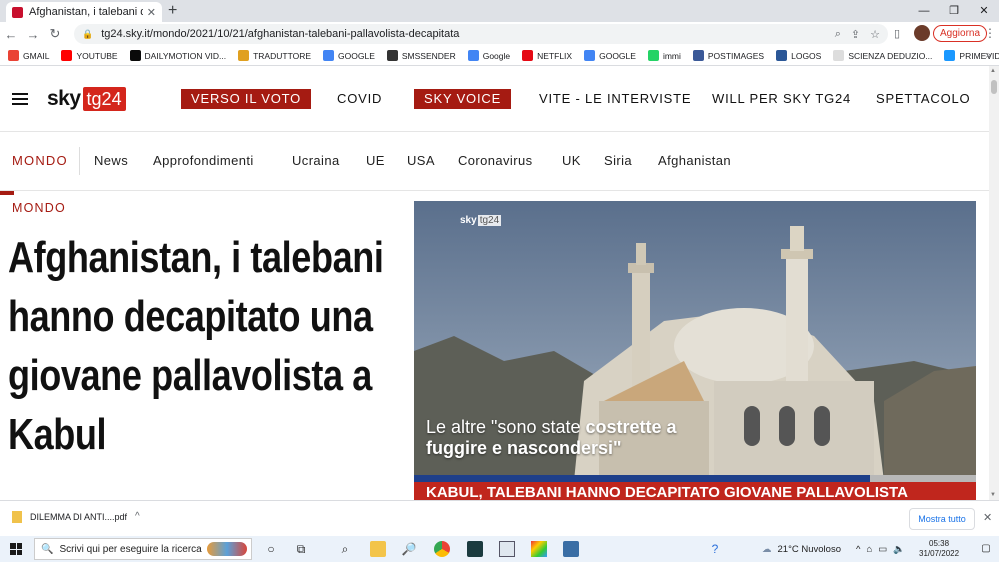 The height and width of the screenshot is (562, 999). What do you see at coordinates (875, 34) in the screenshot?
I see `bookmark-star-icon: ☆` at bounding box center [875, 34].